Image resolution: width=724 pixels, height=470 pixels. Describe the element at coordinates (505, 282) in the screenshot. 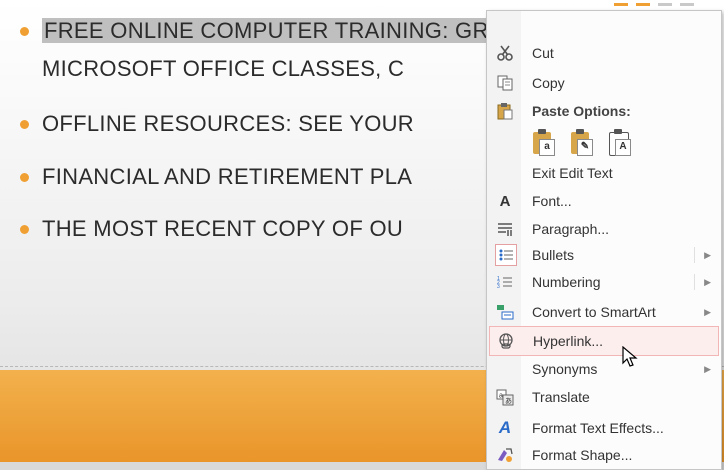

I see `numbering-icon: 123` at that location.